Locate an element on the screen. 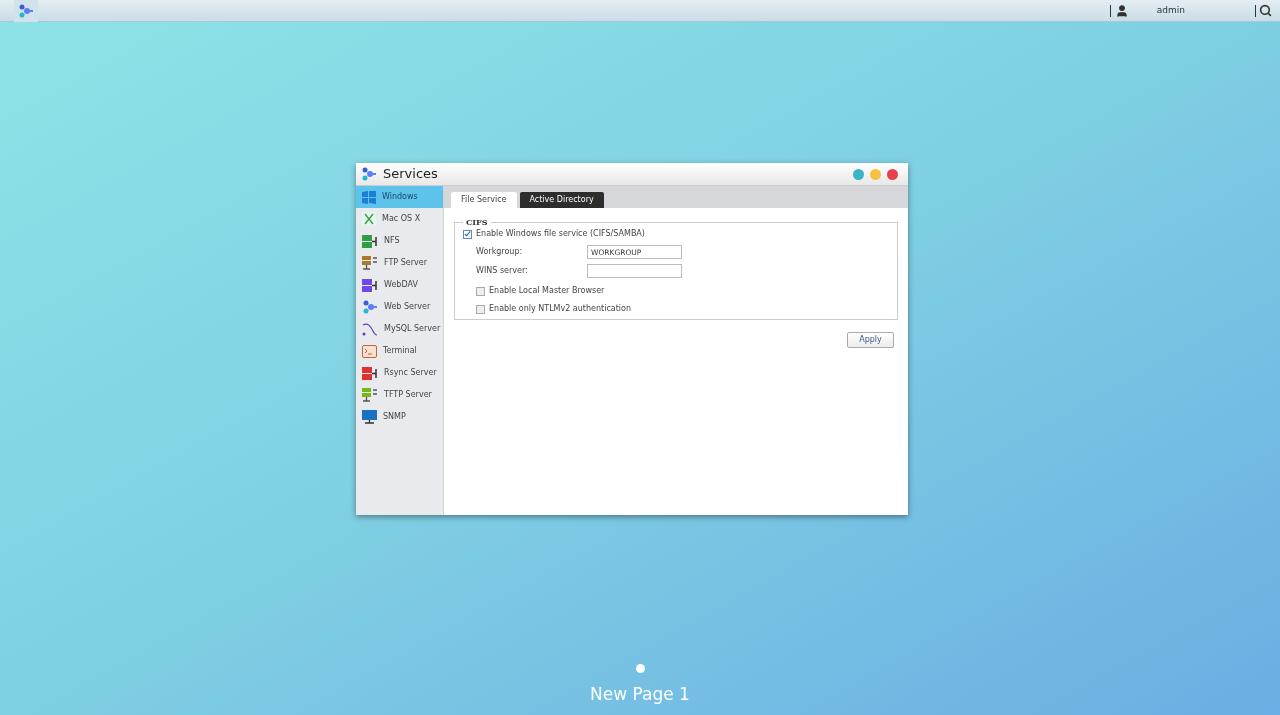 The height and width of the screenshot is (715, 1280). window-title: Services is located at coordinates (410, 174).